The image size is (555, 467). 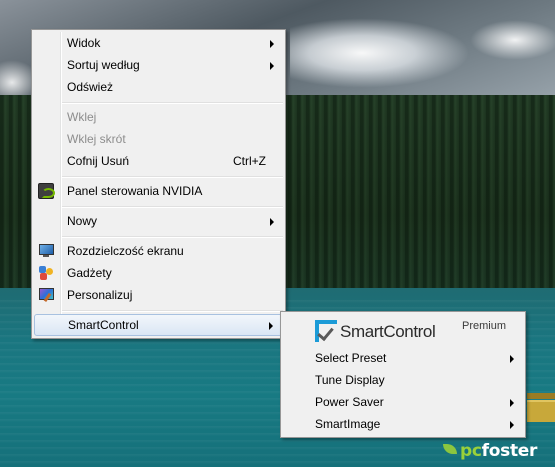 I want to click on menu-item-label: Nowy, so click(x=82, y=221).